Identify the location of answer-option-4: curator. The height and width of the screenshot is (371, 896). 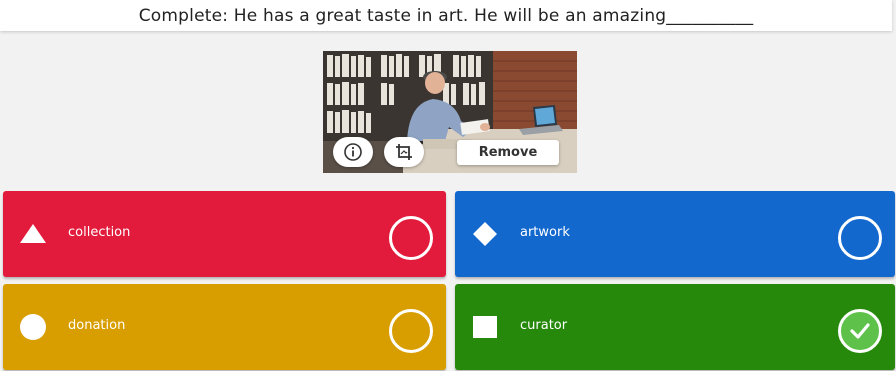
(675, 327).